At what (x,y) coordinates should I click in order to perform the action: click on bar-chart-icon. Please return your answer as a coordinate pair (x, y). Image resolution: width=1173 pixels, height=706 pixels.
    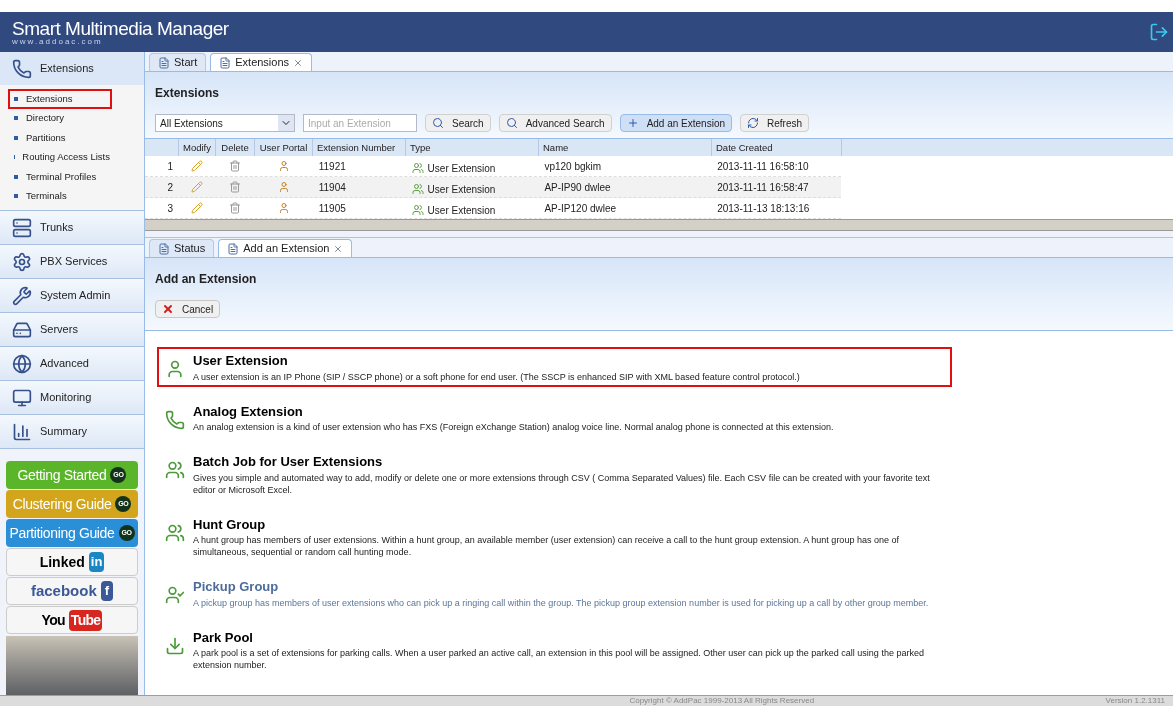
    Looking at the image, I should click on (22, 431).